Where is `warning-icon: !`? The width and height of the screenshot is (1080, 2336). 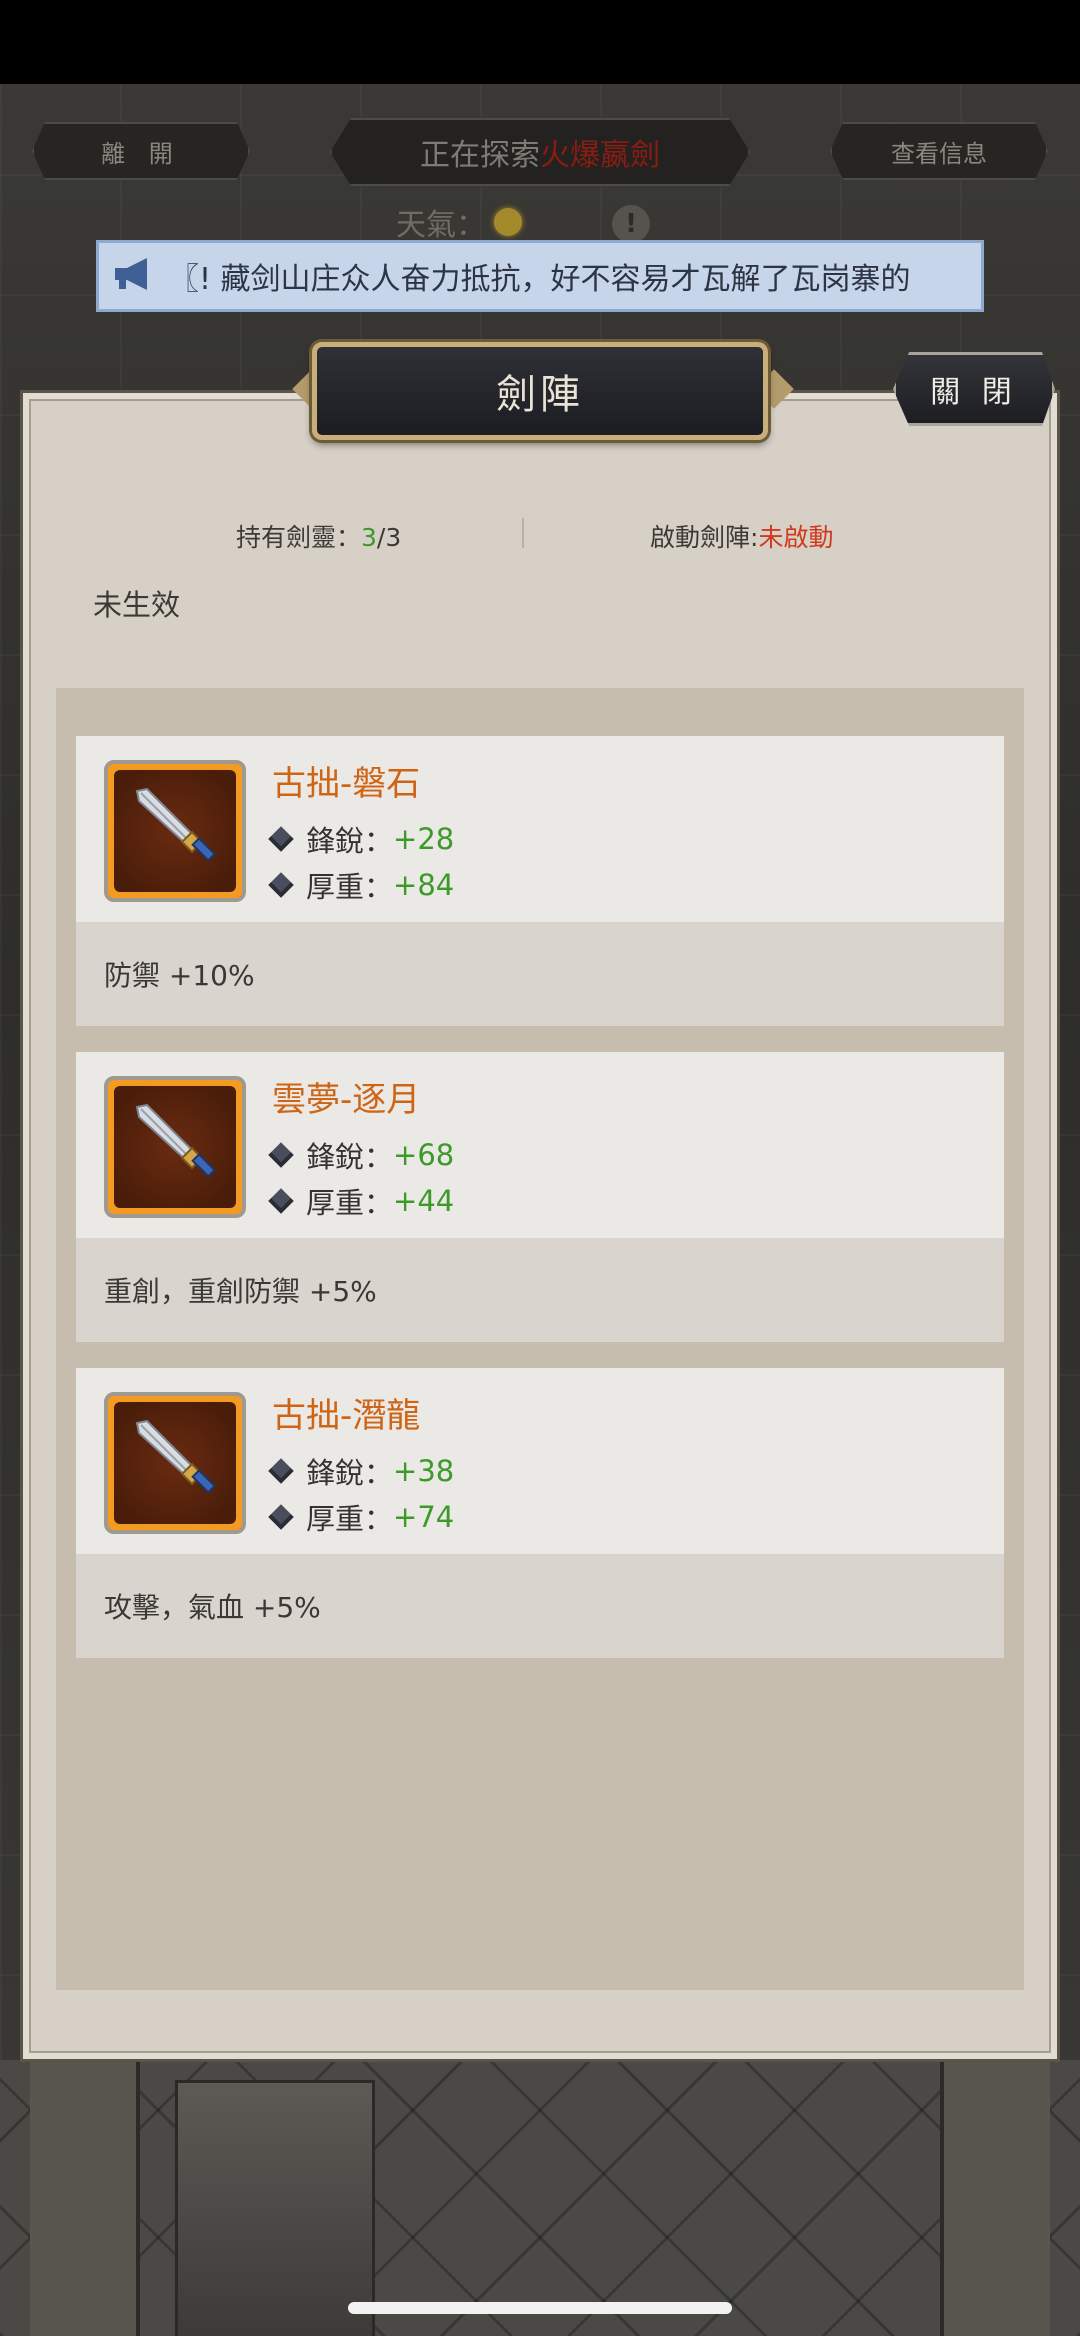 warning-icon: ! is located at coordinates (631, 224).